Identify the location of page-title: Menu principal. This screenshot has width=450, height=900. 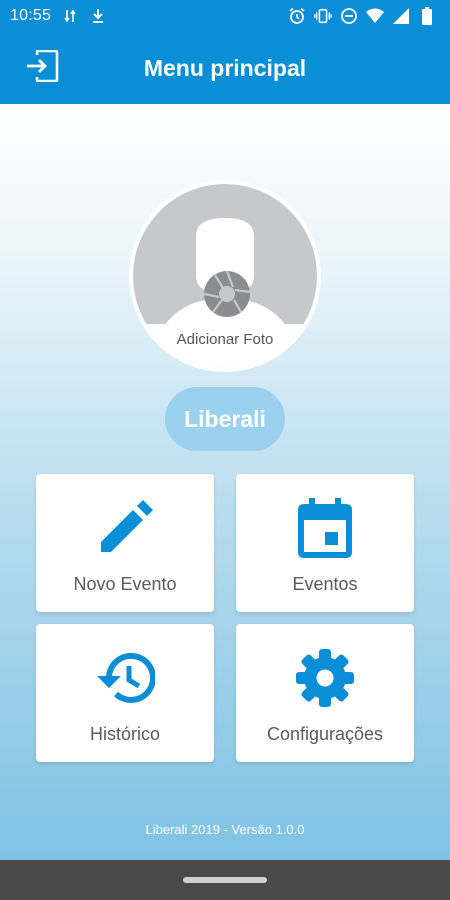
(225, 67).